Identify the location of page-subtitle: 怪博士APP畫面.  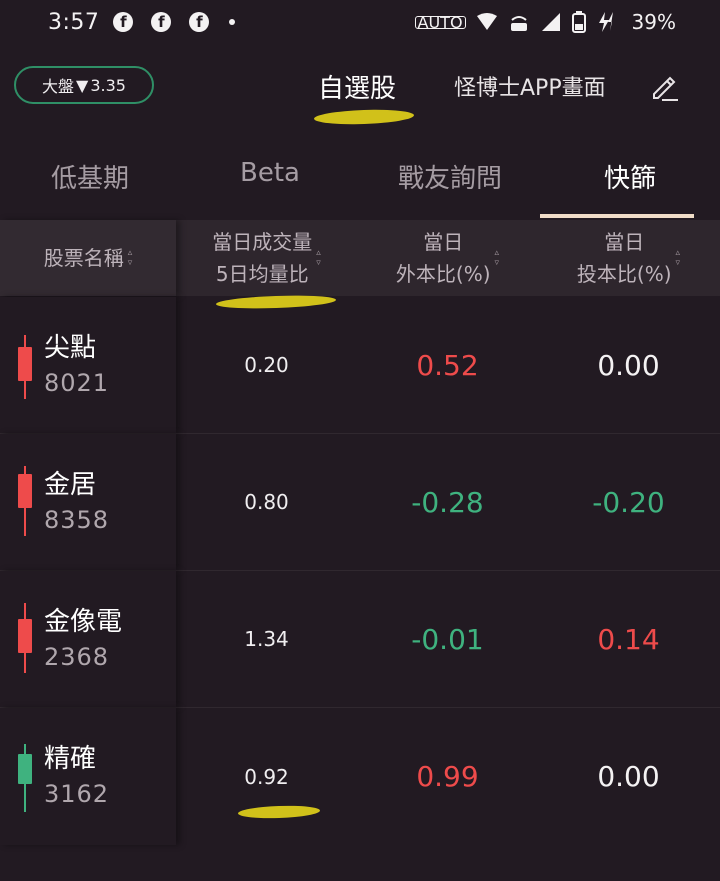
(530, 88).